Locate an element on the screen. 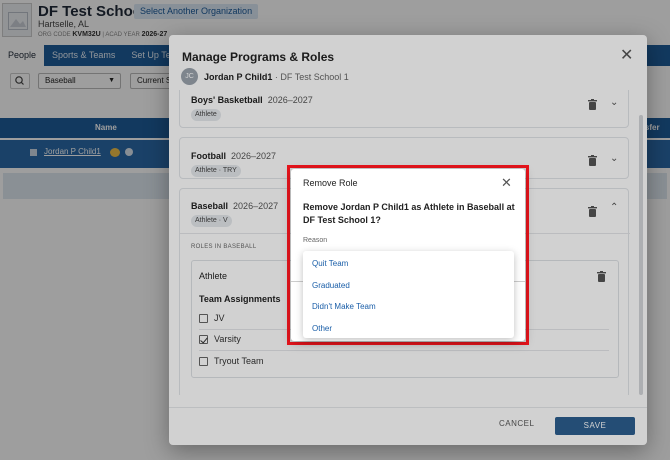 Image resolution: width=670 pixels, height=460 pixels. reason-option-graduated: Graduated is located at coordinates (331, 285).